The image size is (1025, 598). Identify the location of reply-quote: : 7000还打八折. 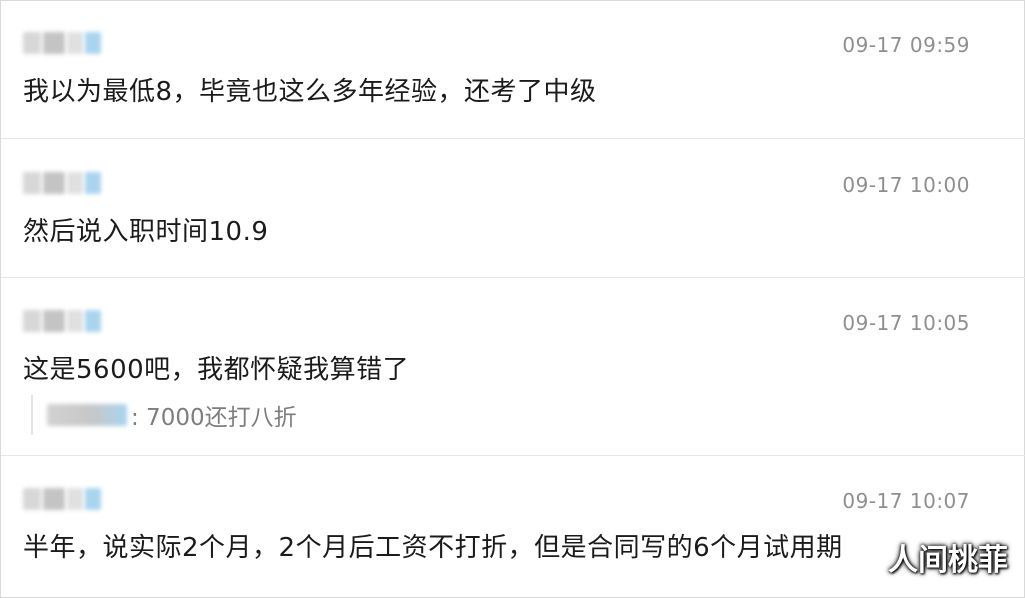
(164, 415).